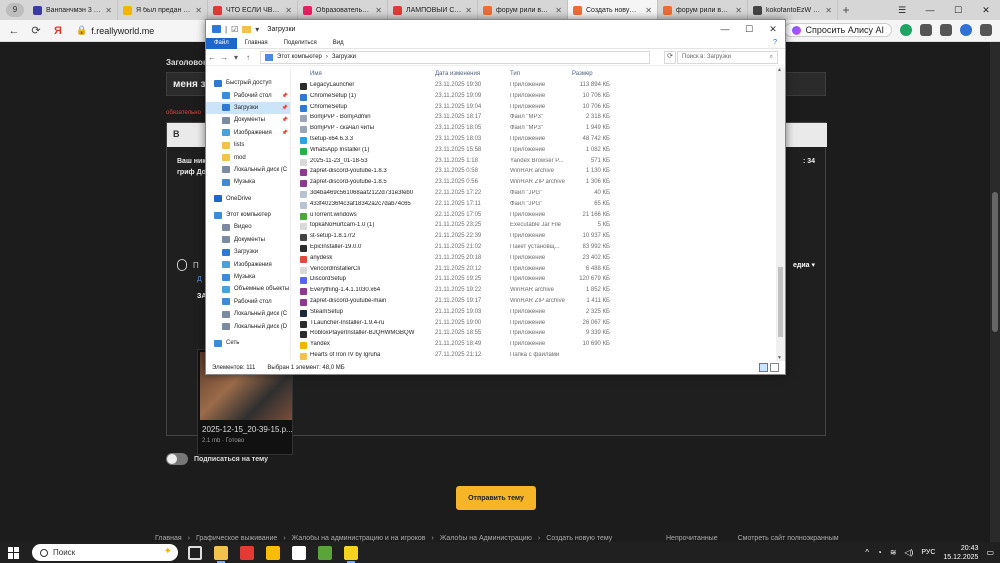 This screenshot has width=1000, height=563. What do you see at coordinates (58, 31) in the screenshot?
I see `yandex-icon: Я` at bounding box center [58, 31].